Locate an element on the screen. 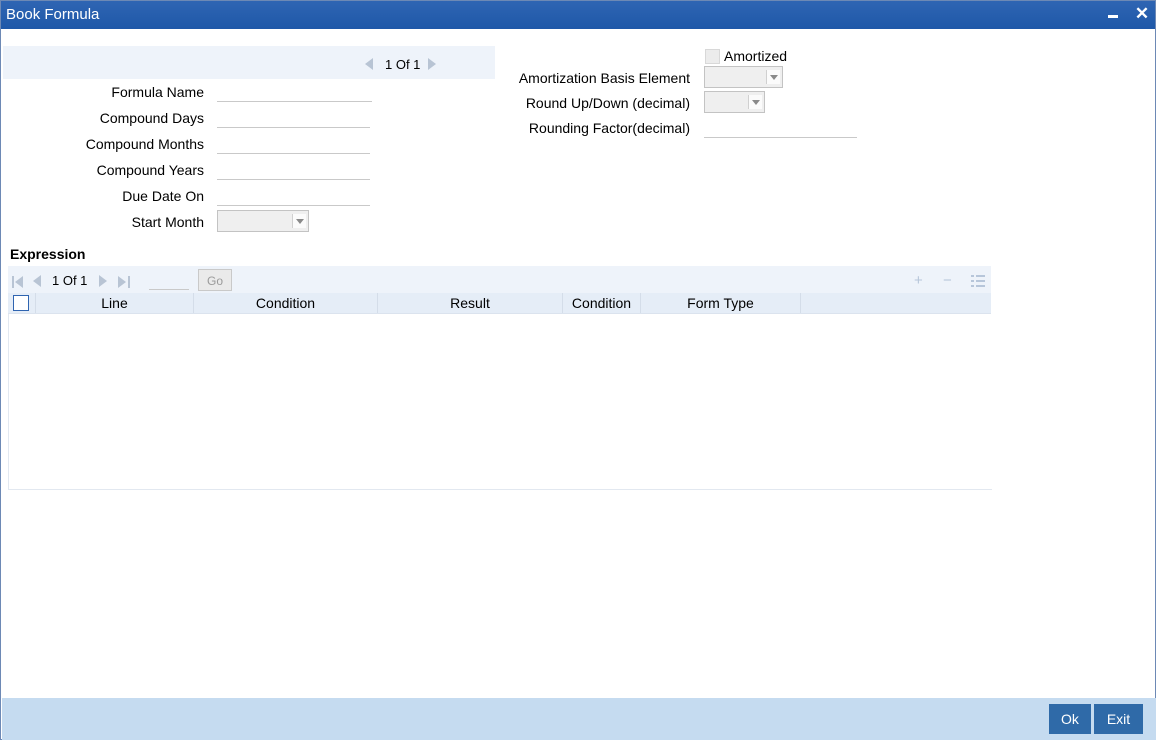  previous-page-icon is located at coordinates (37, 281).